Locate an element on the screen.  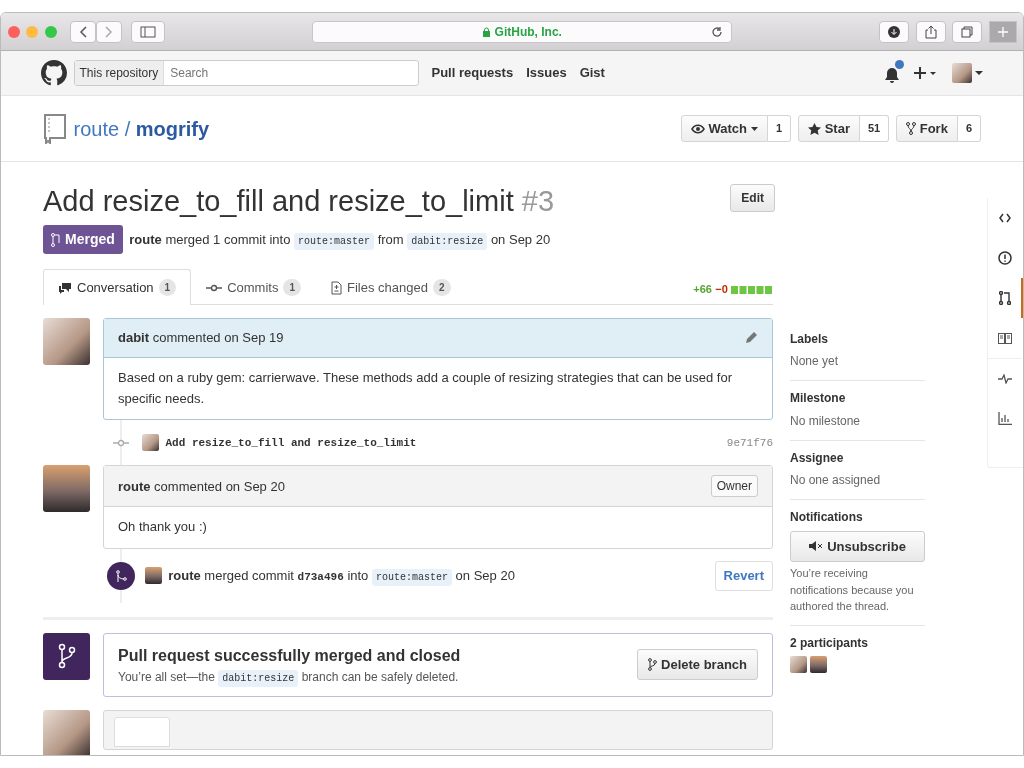
share-button is located at coordinates (930, 31).